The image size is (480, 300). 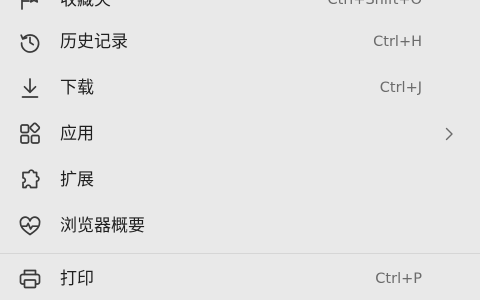 I want to click on menu-item-label: 历史记录, so click(x=94, y=42).